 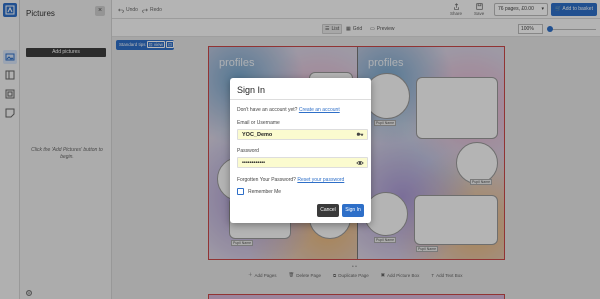 I want to click on email-label: Email or Username, so click(x=258, y=123).